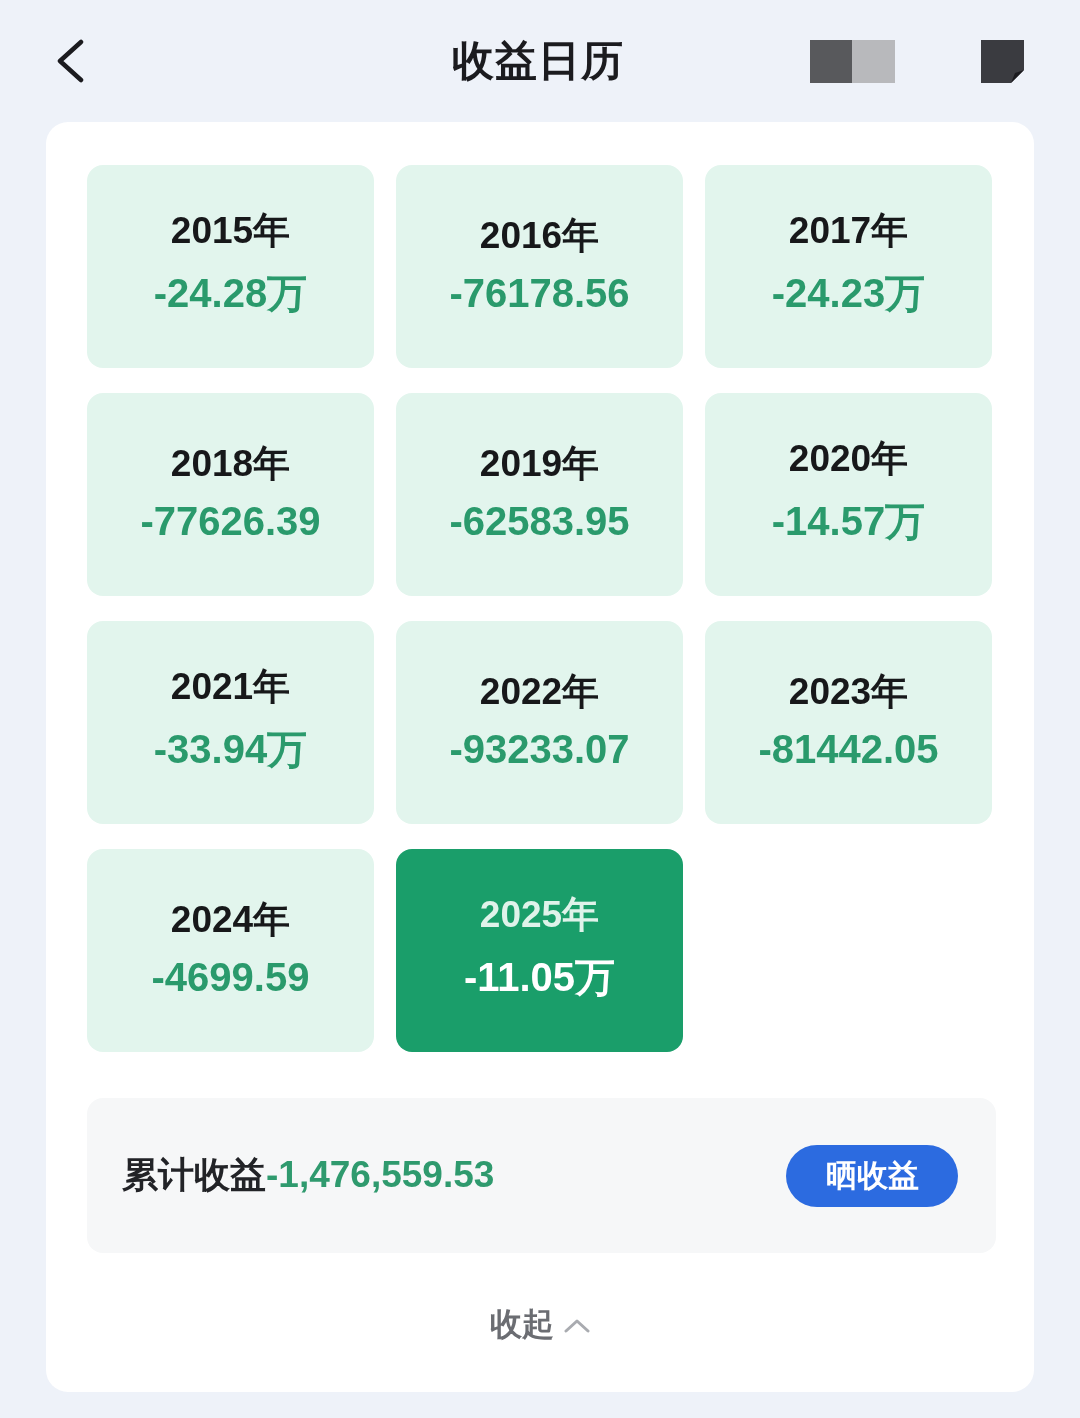 The width and height of the screenshot is (1080, 1418). What do you see at coordinates (848, 293) in the screenshot?
I see `year-earnings: -24.23万` at bounding box center [848, 293].